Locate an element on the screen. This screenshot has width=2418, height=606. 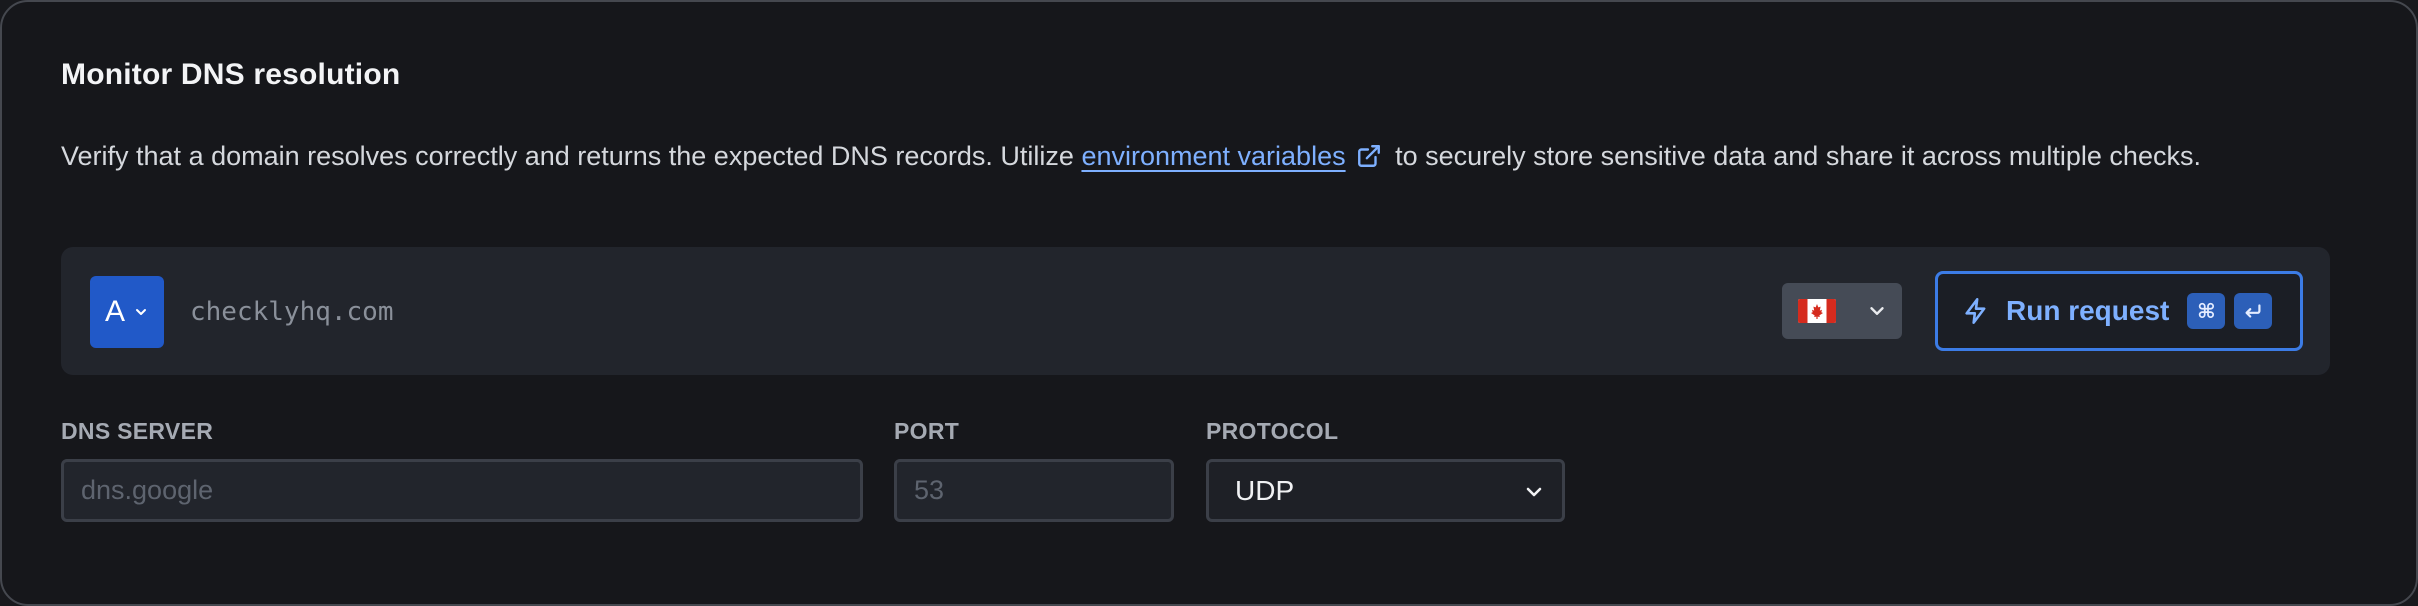
canada-flag-icon is located at coordinates (1817, 311).